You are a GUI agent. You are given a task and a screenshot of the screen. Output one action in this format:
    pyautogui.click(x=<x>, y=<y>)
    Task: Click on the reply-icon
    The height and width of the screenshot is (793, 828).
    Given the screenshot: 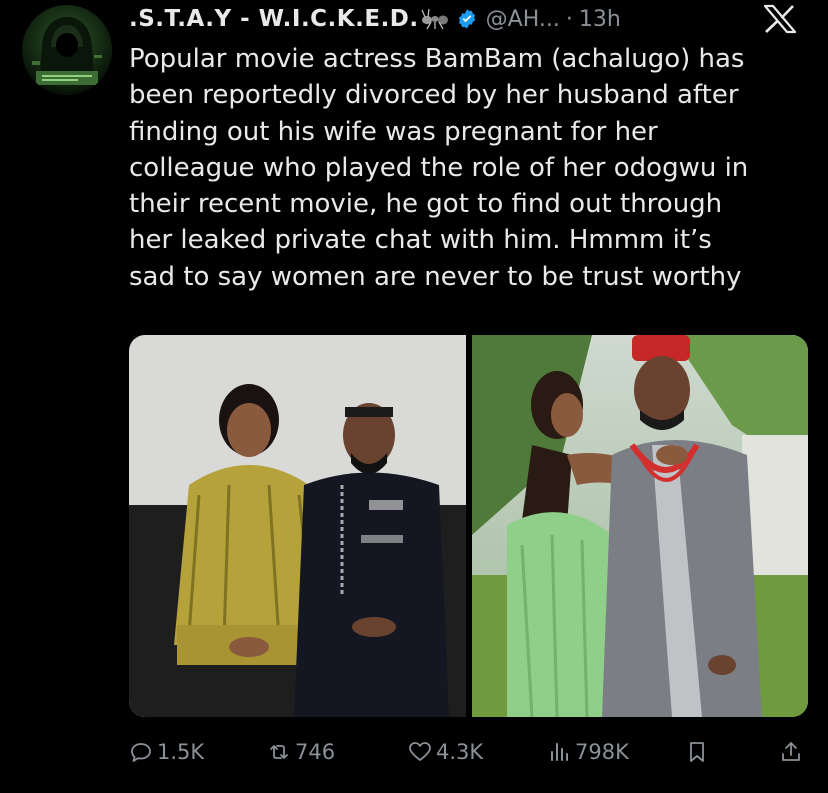 What is the action you would take?
    pyautogui.click(x=141, y=752)
    